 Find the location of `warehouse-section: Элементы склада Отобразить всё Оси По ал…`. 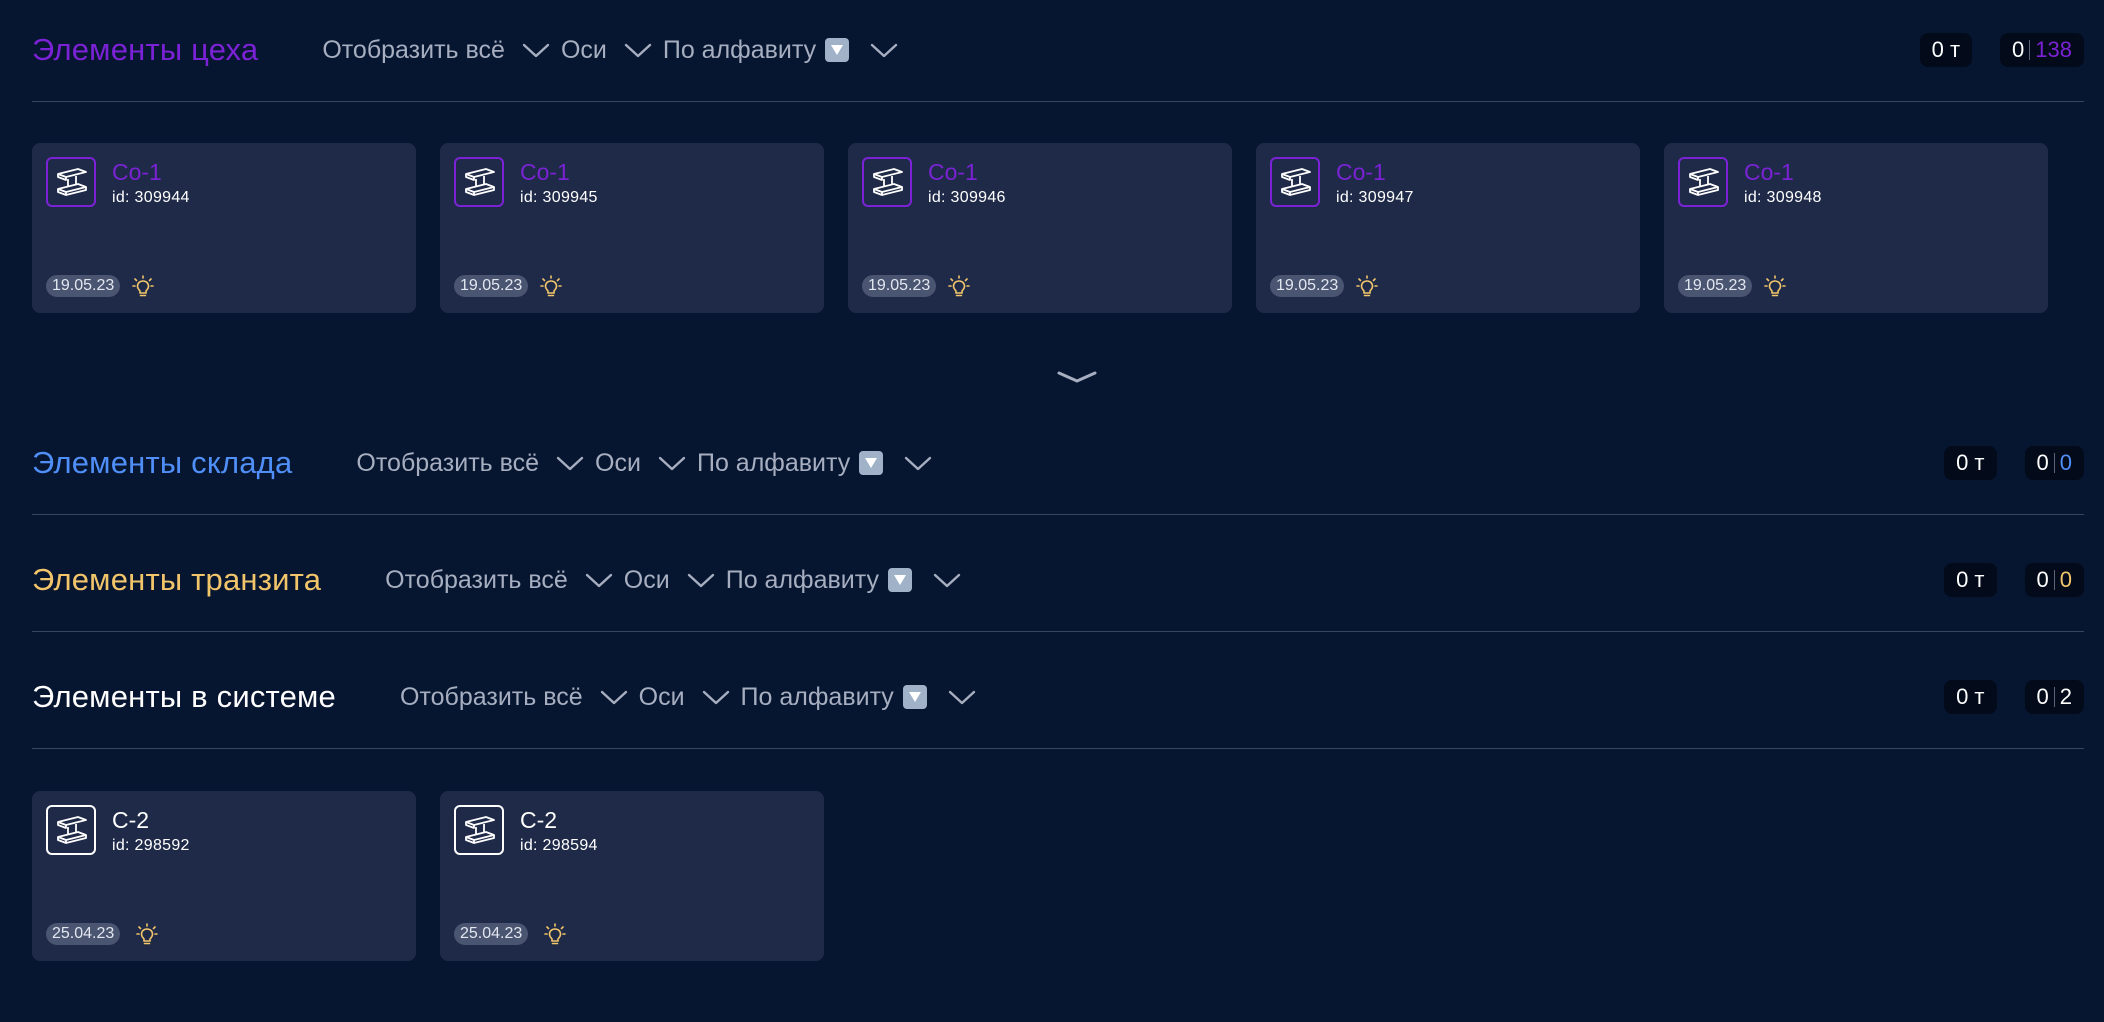

warehouse-section: Элементы склада Отобразить всё Оси По ал… is located at coordinates (1058, 469).